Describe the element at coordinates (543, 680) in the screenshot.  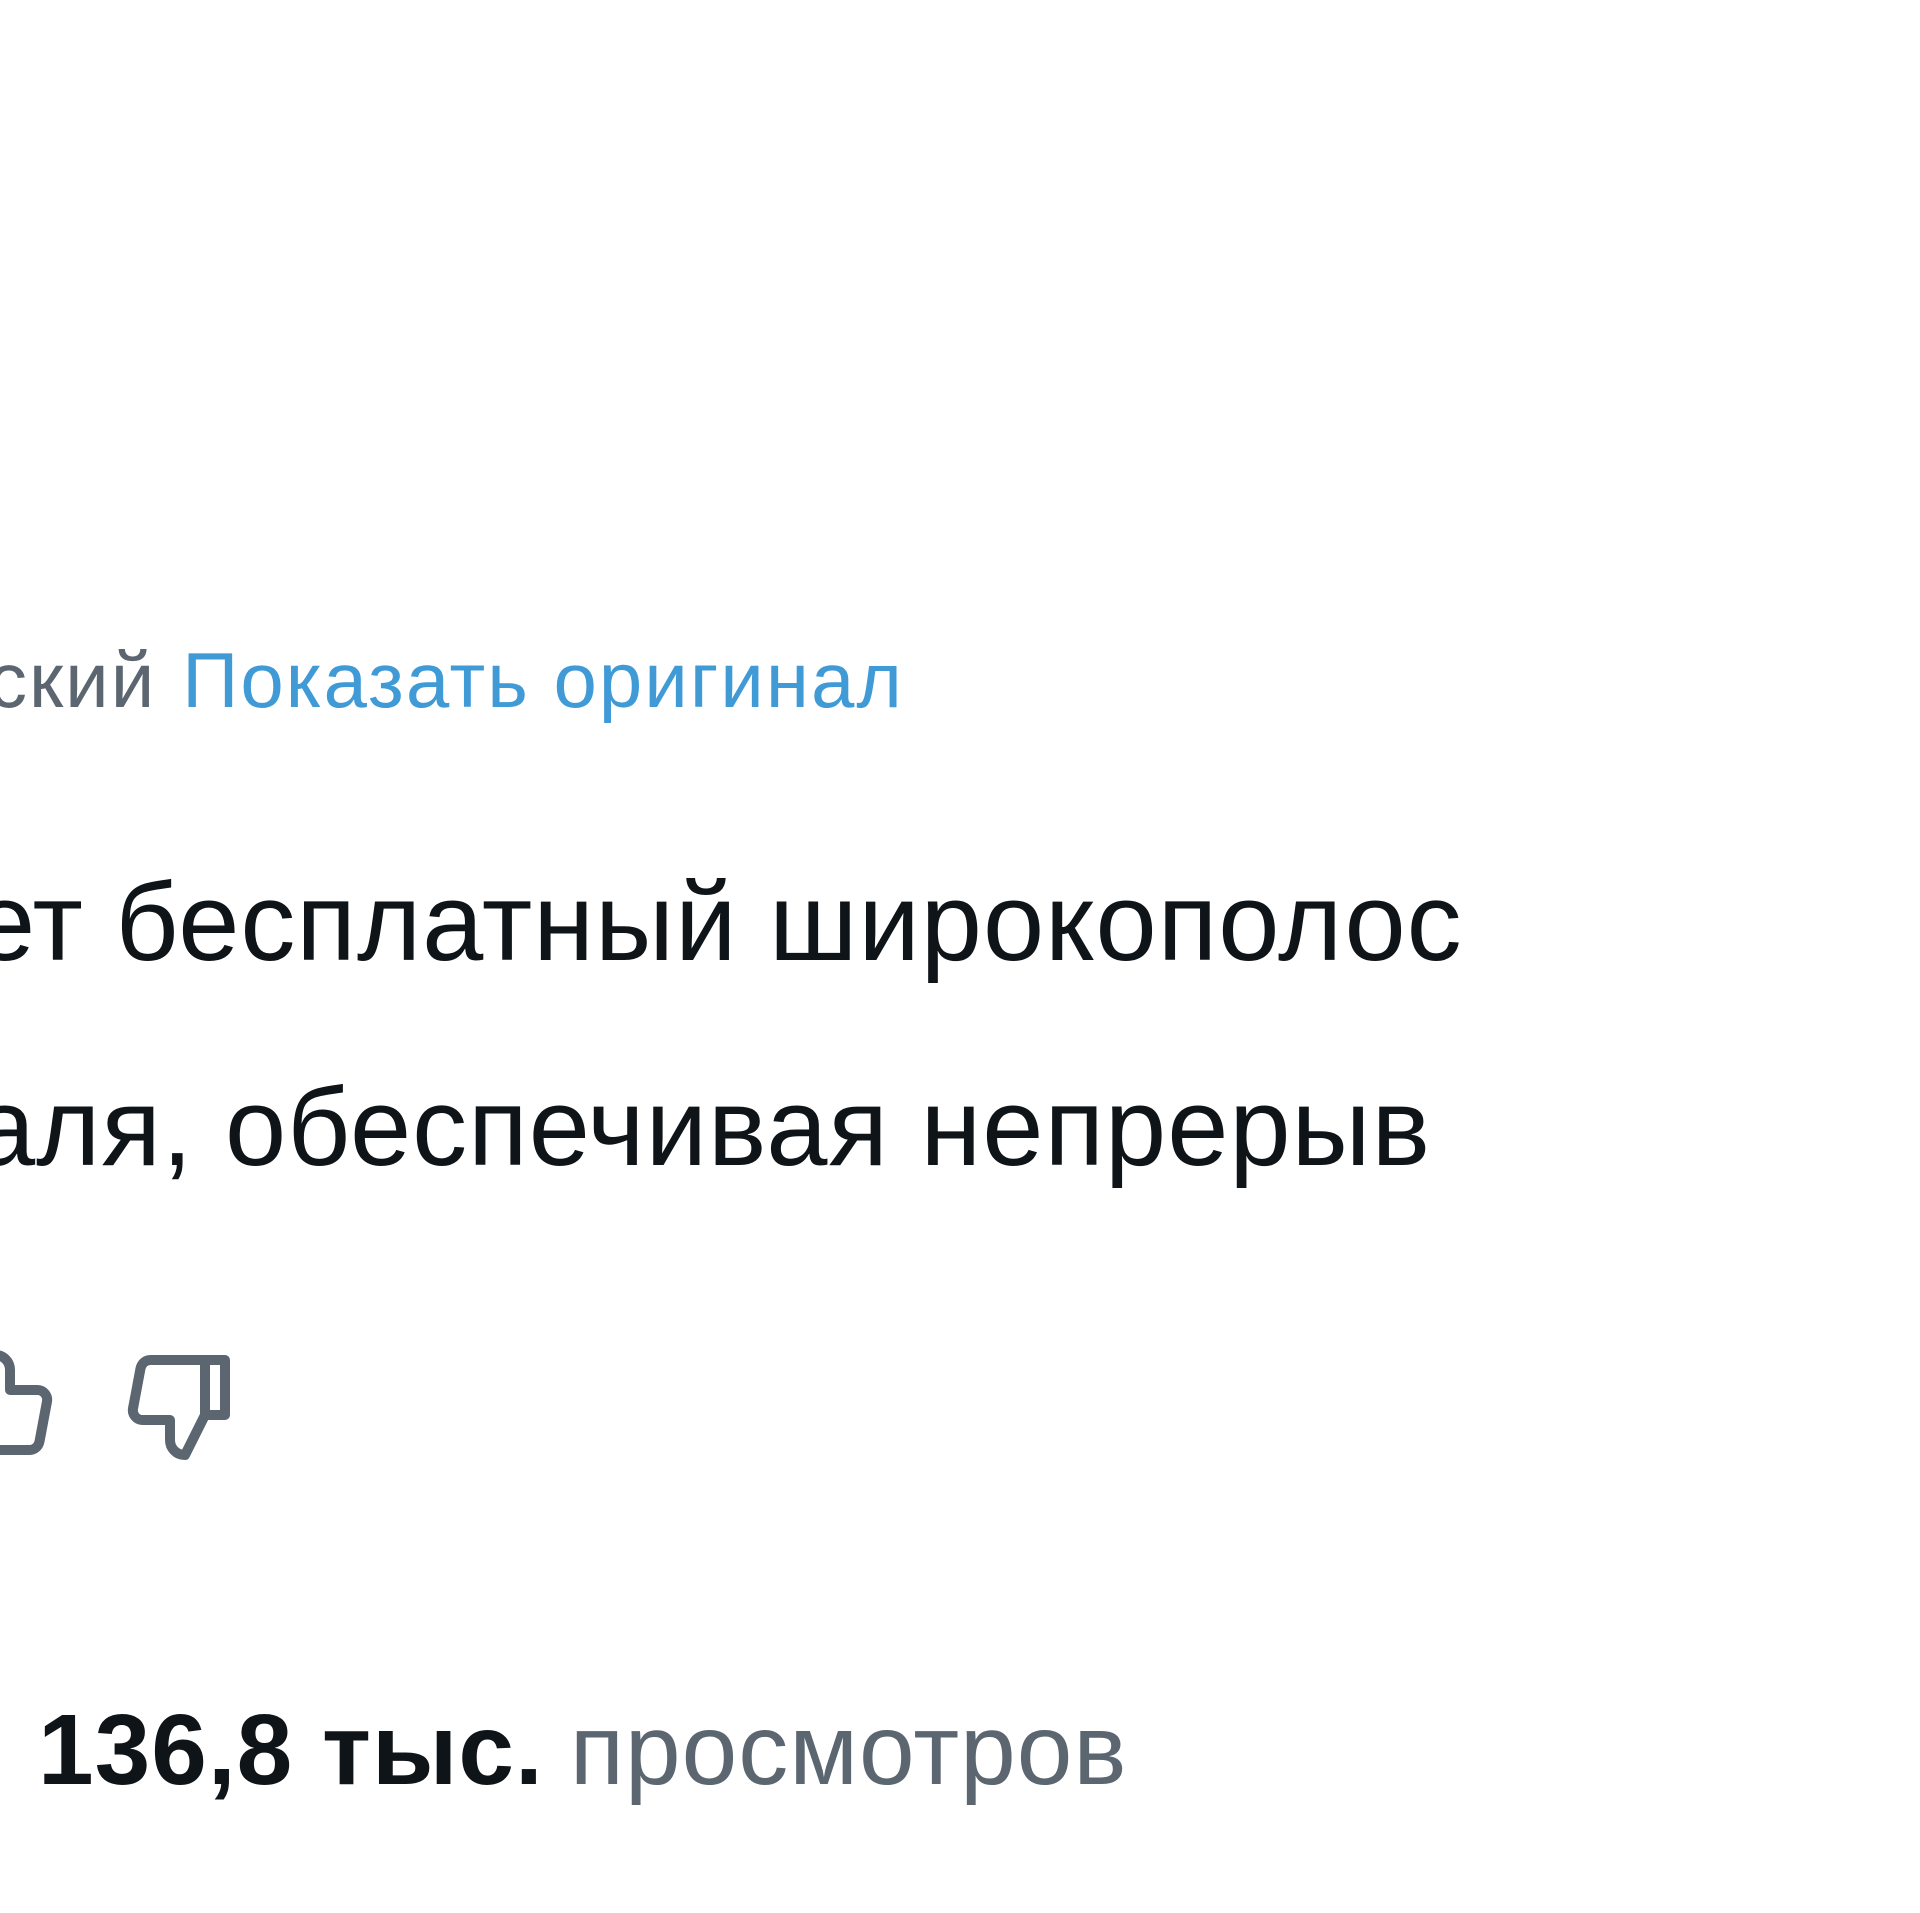
I see `show-original-link: Показать оригинал` at that location.